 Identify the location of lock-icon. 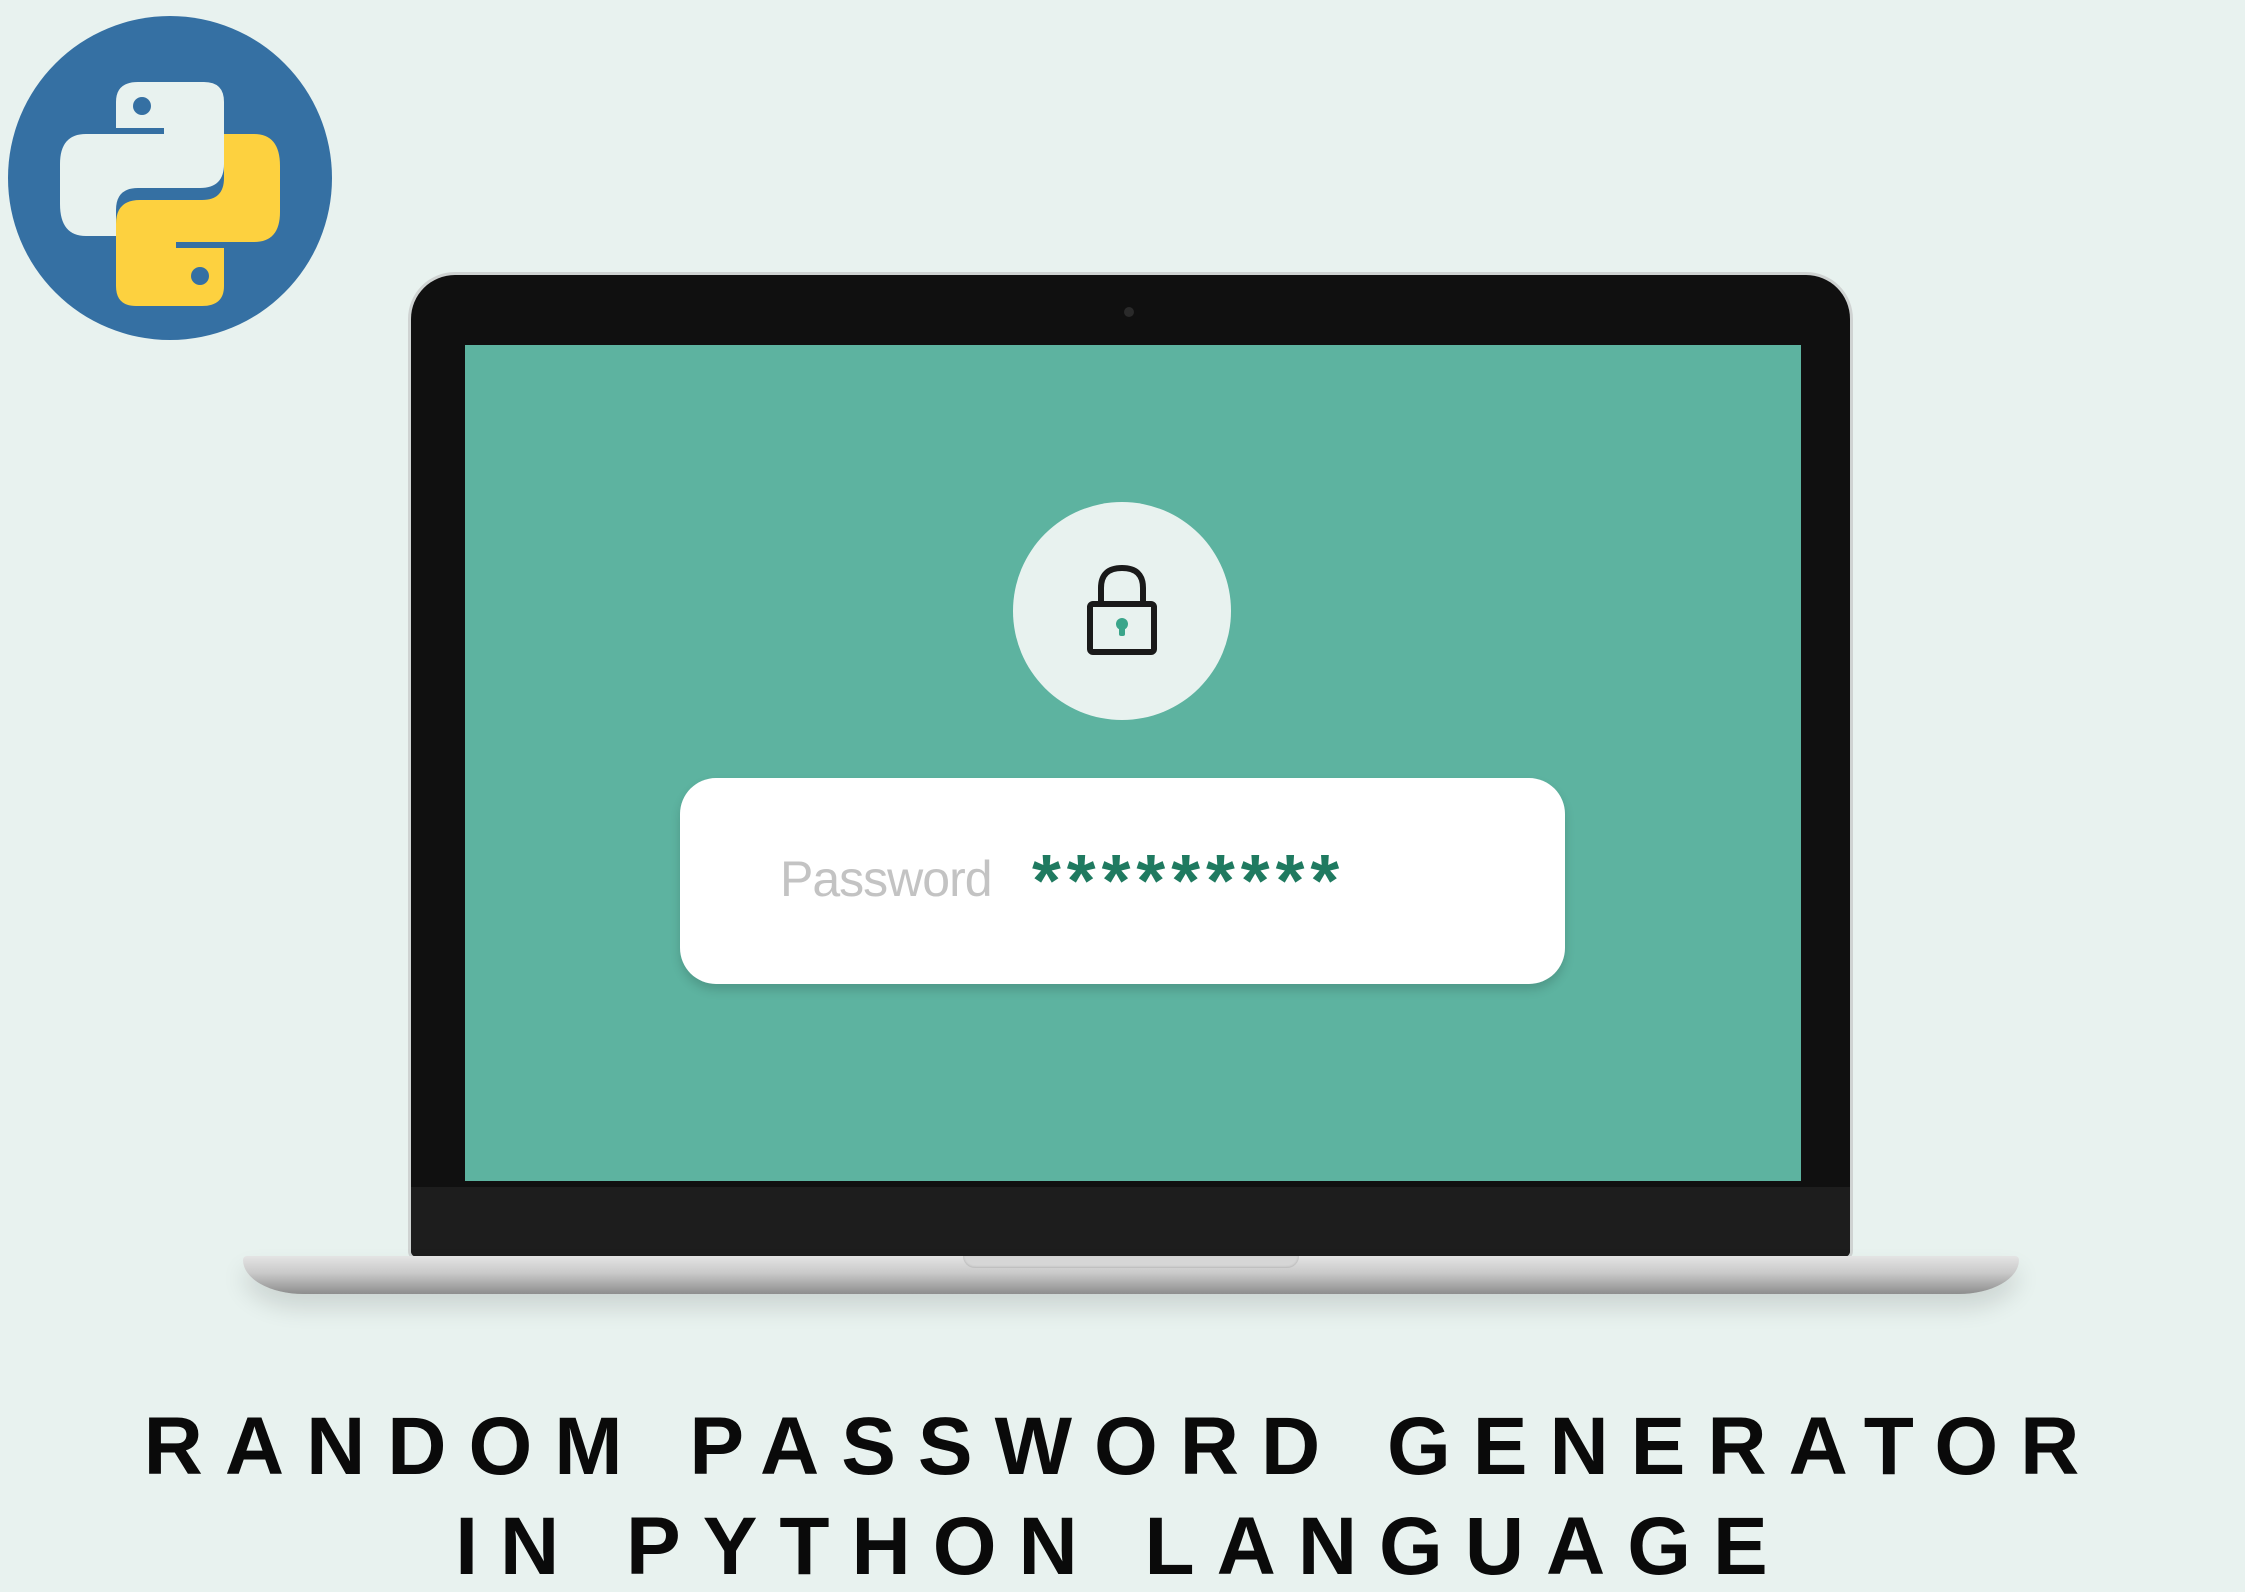
(1122, 609).